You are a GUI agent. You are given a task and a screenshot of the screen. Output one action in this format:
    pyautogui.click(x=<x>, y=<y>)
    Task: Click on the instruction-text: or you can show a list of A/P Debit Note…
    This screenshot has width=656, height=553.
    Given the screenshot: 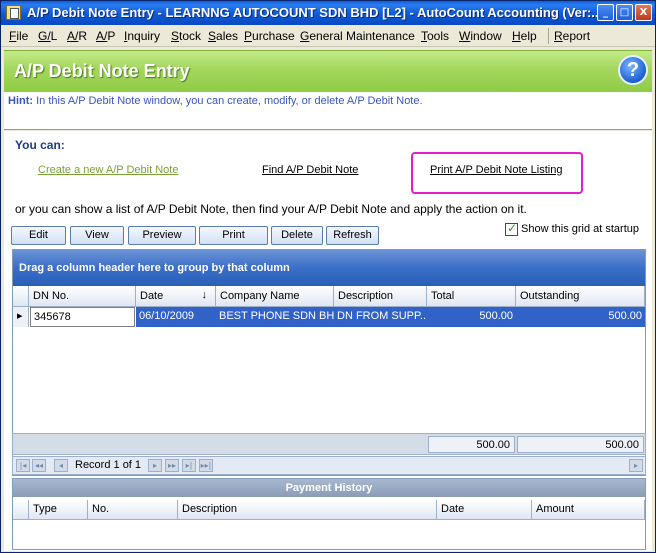 What is the action you would take?
    pyautogui.click(x=271, y=209)
    